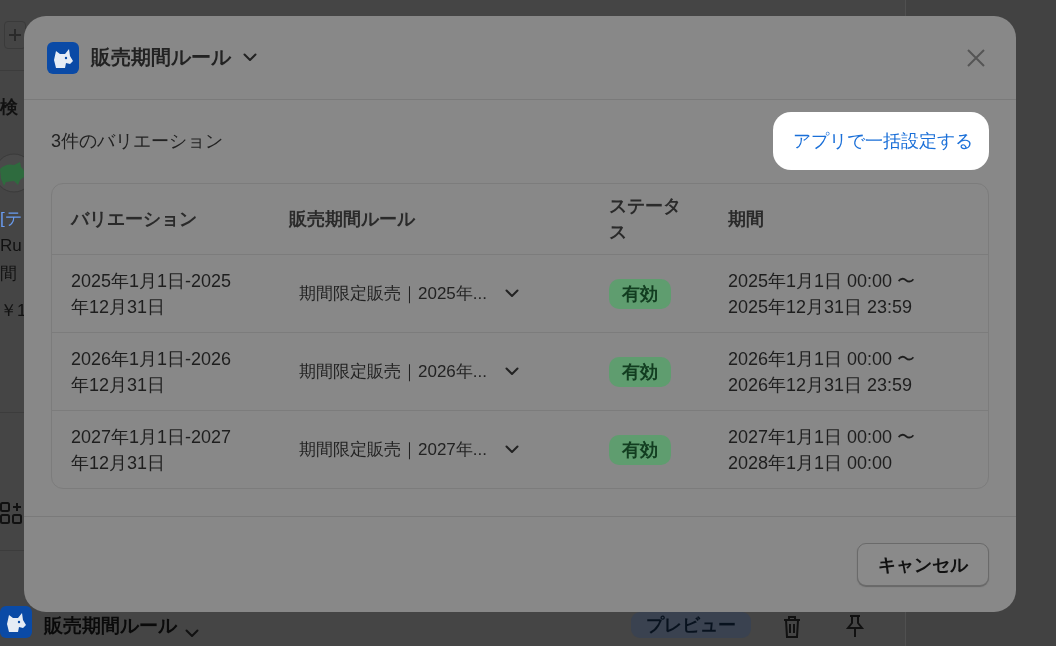  Describe the element at coordinates (822, 450) in the screenshot. I see `period-text: 2027年1月1日 00:00 〜 2028年1月1日 00:00` at that location.